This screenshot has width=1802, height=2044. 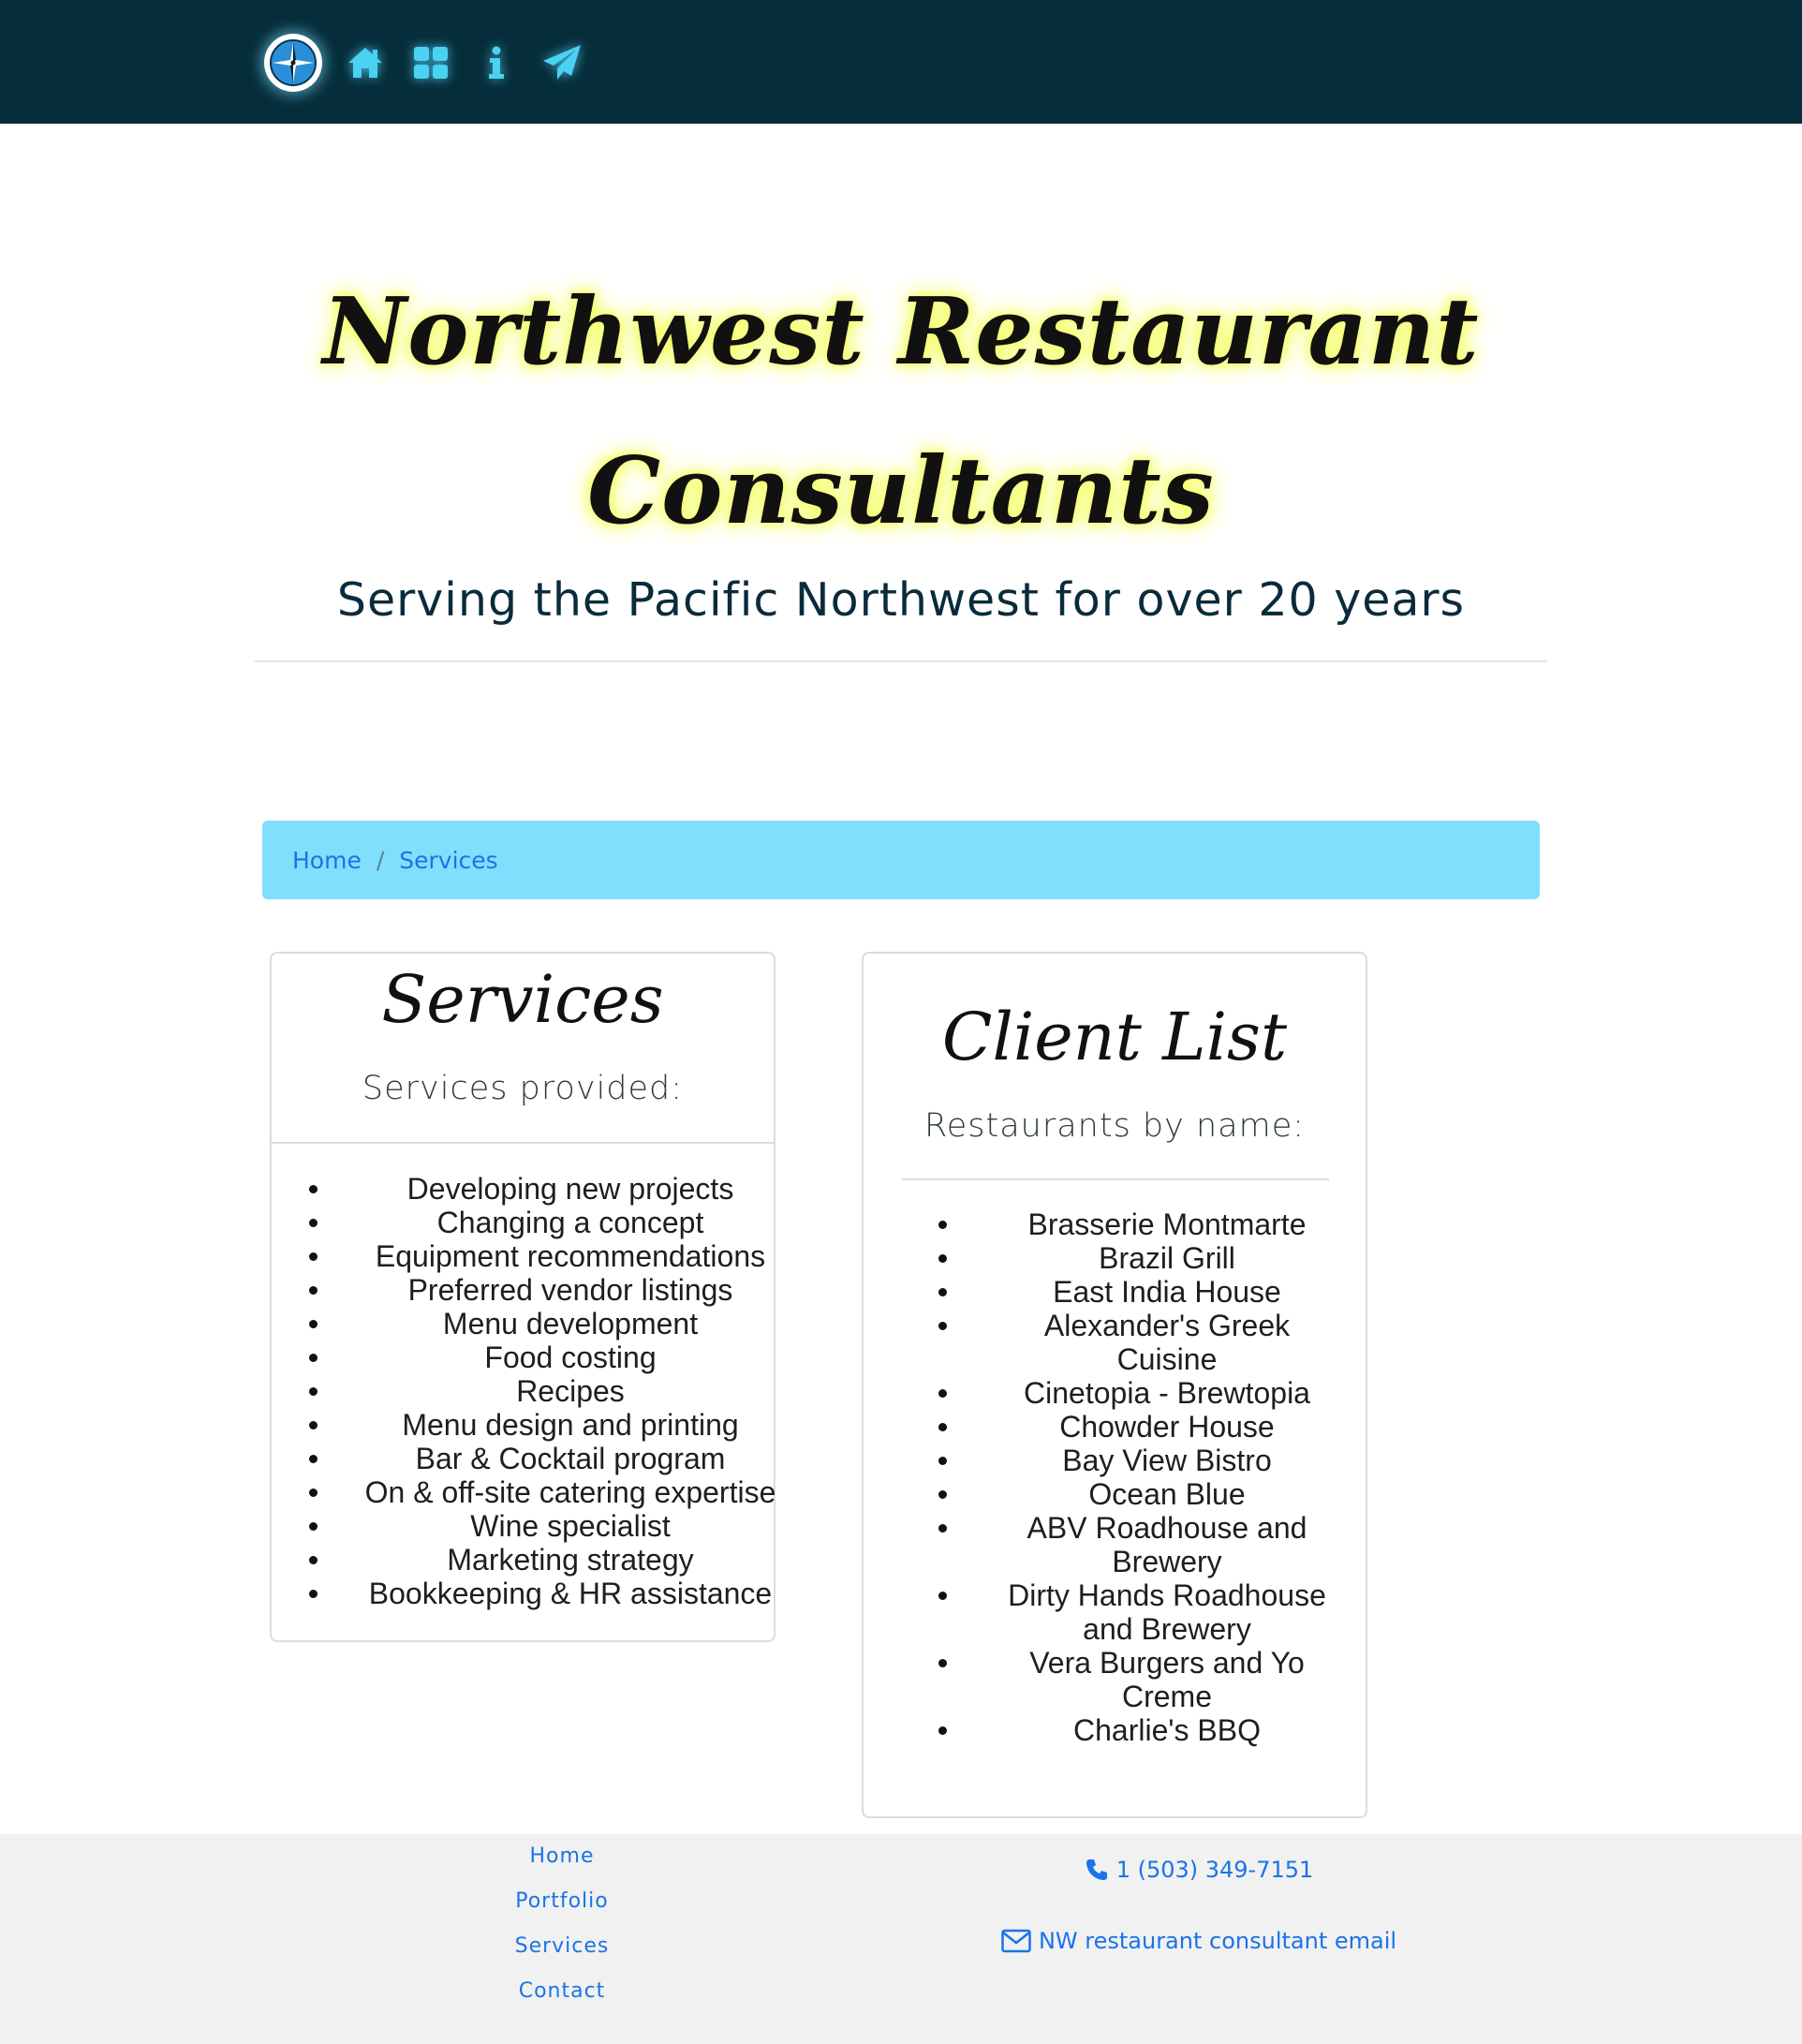 I want to click on list-item: Bookkeeping & HR assistance, so click(x=543, y=1594).